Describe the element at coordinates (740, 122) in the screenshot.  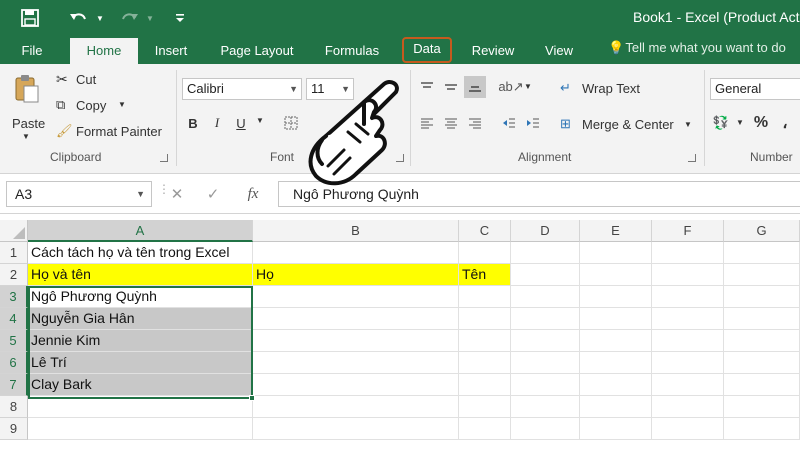
I see `accounting-dropdown-icon: ▼` at that location.